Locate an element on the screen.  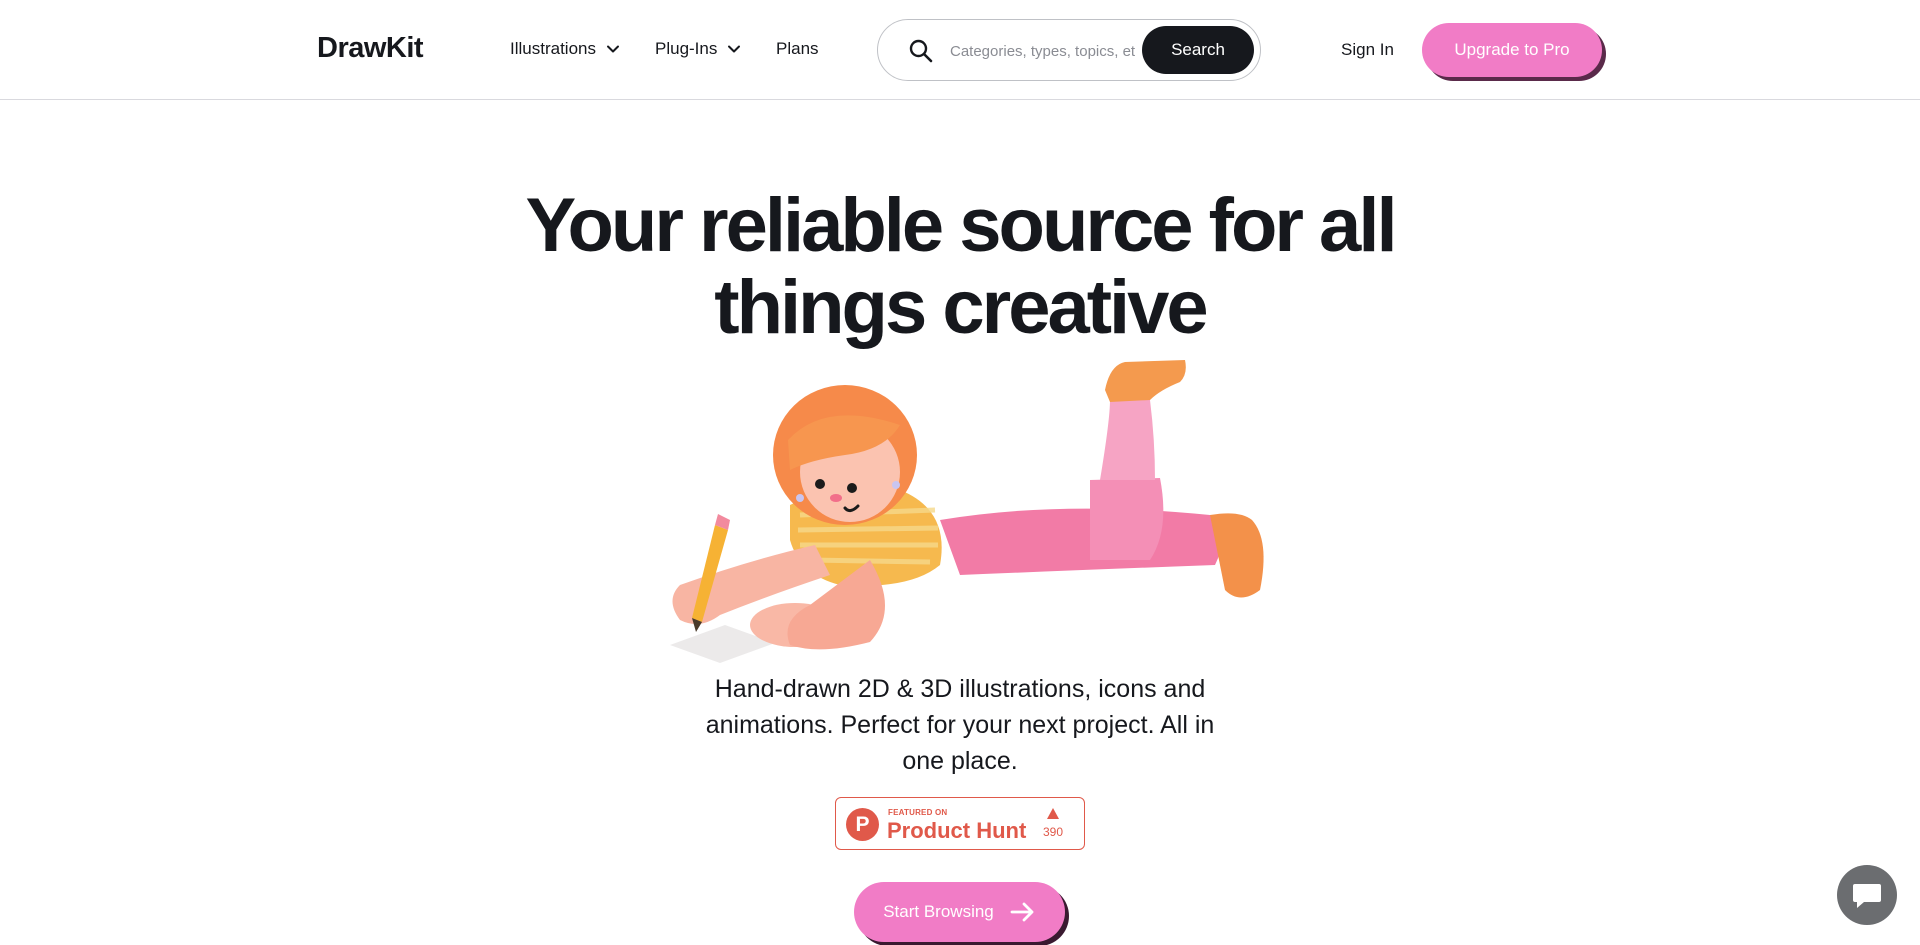
hero-illustration is located at coordinates (967, 511).